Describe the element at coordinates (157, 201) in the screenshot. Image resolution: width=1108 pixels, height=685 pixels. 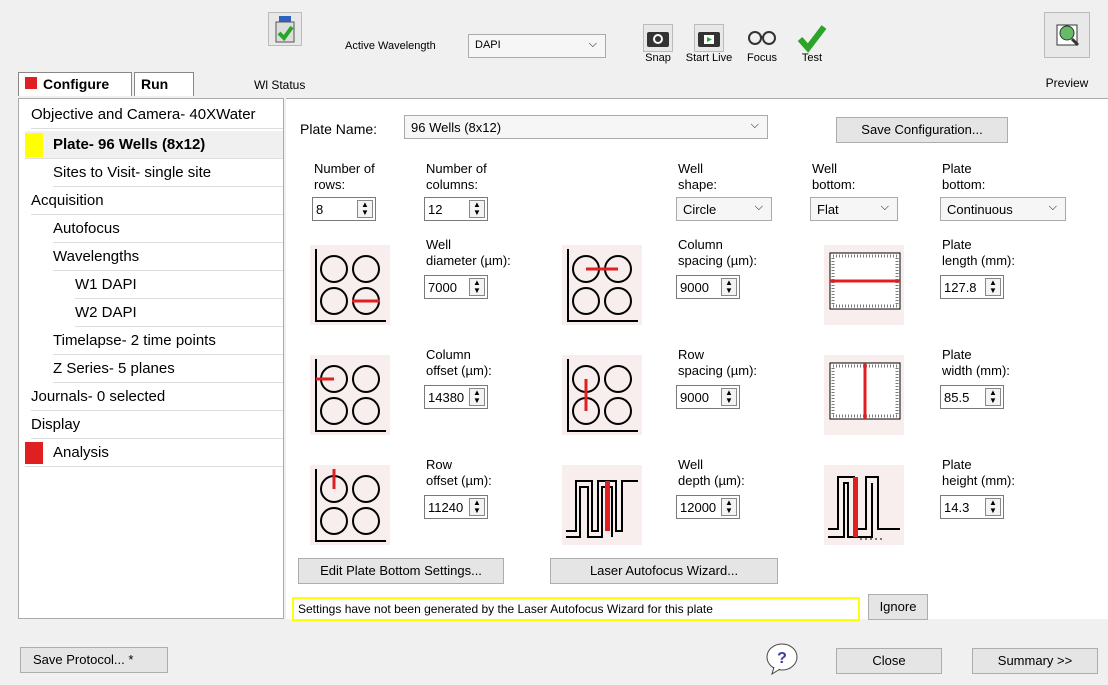
I see `sidebar-item-acquisition: Acquisition` at that location.